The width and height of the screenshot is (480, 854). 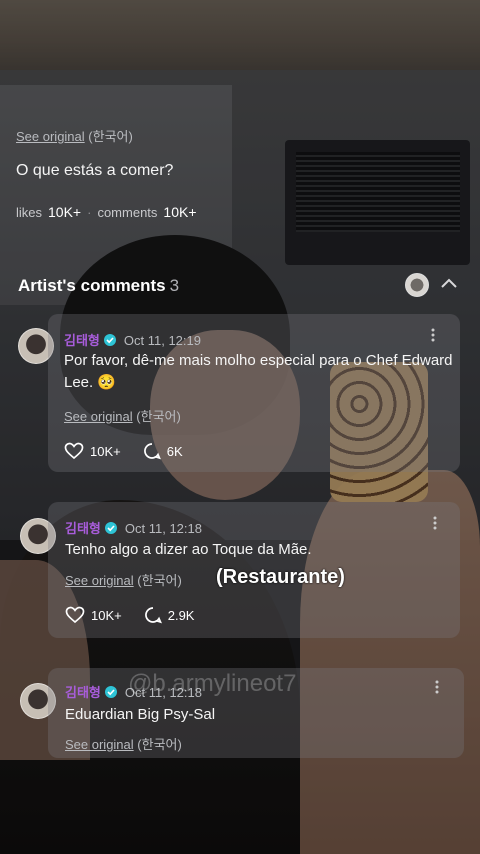 What do you see at coordinates (65, 212) in the screenshot?
I see `likes-count: 10K+` at bounding box center [65, 212].